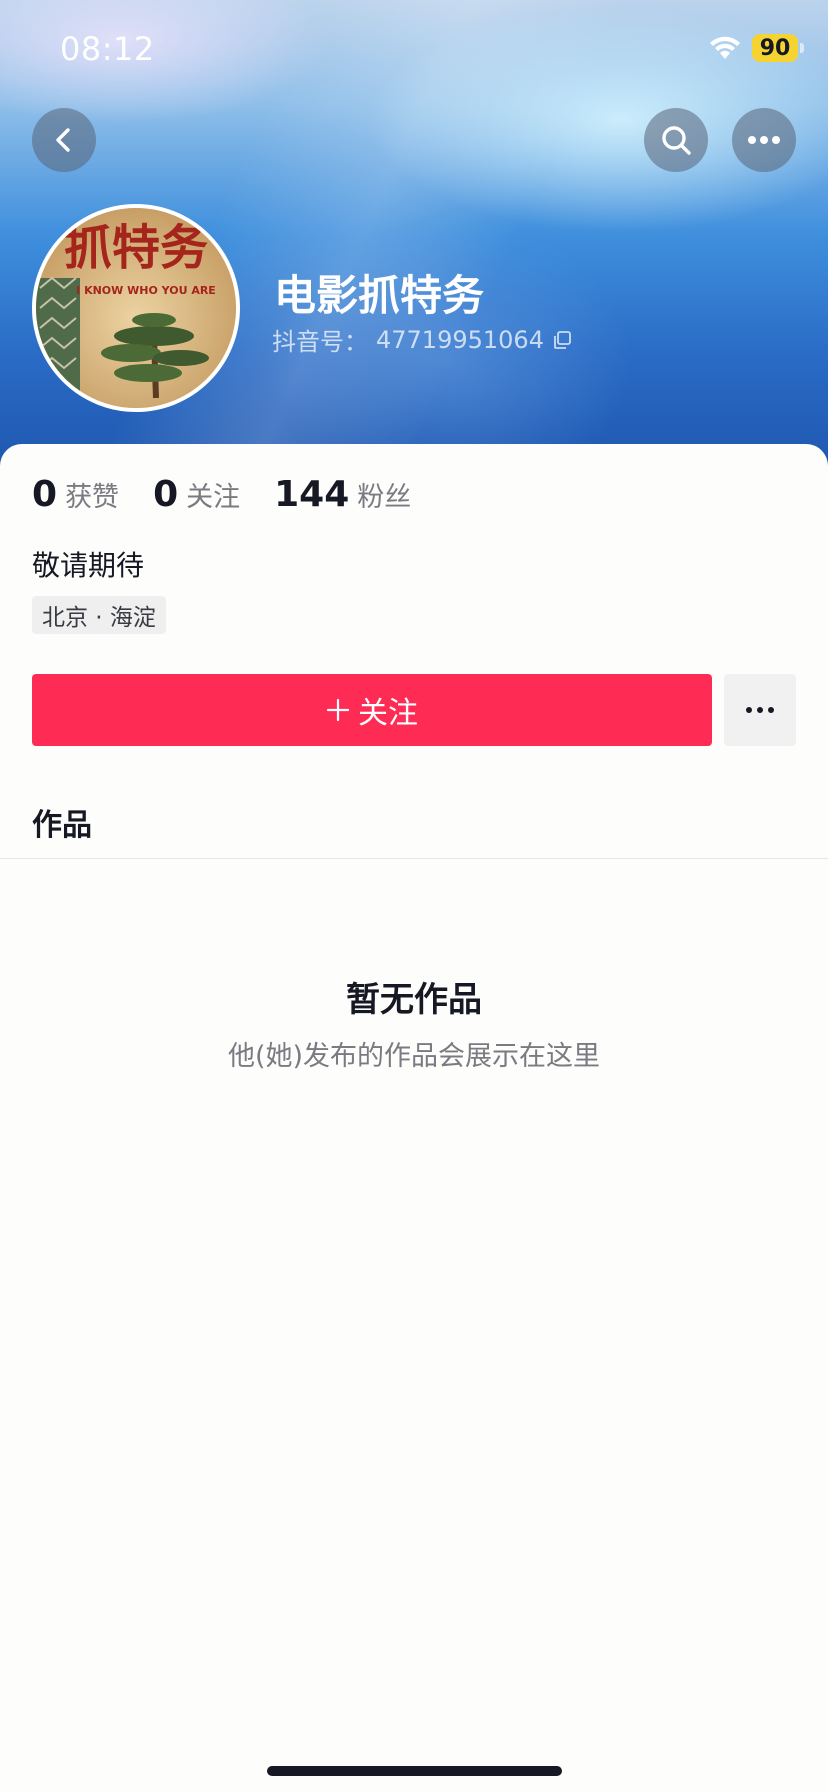 This screenshot has height=1792, width=828. I want to click on more-dots-icon, so click(764, 140).